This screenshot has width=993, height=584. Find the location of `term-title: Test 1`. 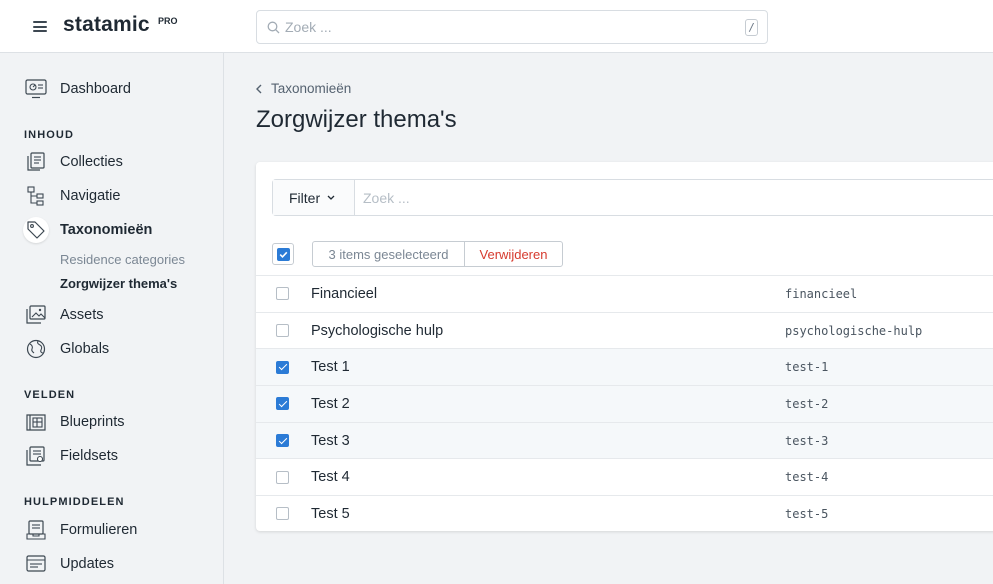

term-title: Test 1 is located at coordinates (330, 367).